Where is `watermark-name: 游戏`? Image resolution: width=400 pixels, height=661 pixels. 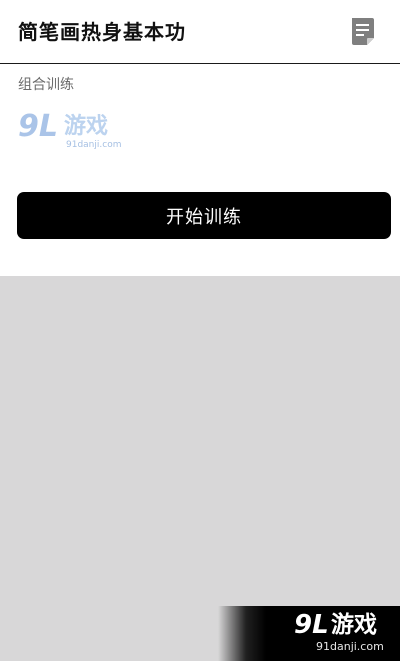 watermark-name: 游戏 is located at coordinates (354, 625).